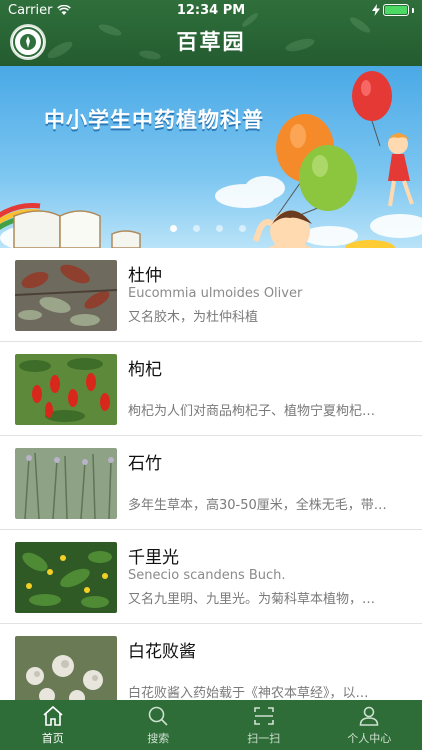  What do you see at coordinates (263, 716) in the screenshot?
I see `scan-icon` at bounding box center [263, 716].